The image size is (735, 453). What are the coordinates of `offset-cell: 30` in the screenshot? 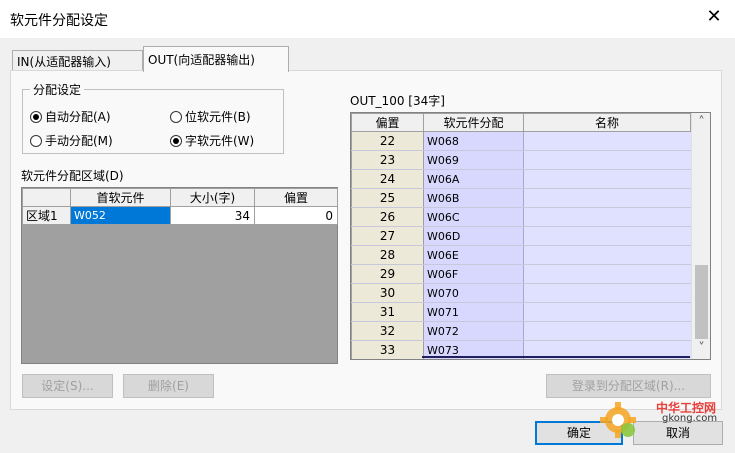 It's located at (387, 293).